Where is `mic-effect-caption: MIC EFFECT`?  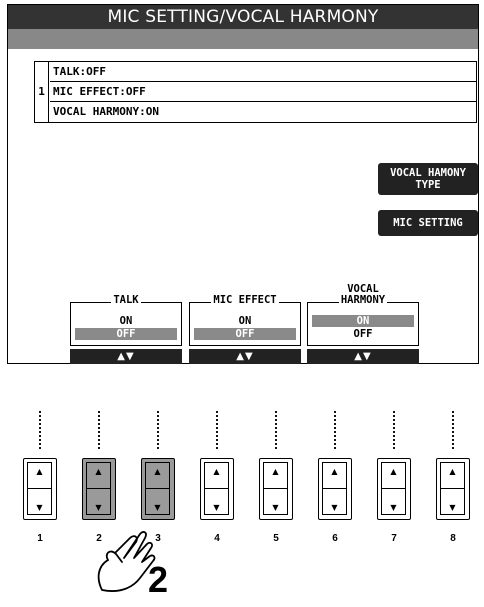 mic-effect-caption: MIC EFFECT is located at coordinates (245, 300).